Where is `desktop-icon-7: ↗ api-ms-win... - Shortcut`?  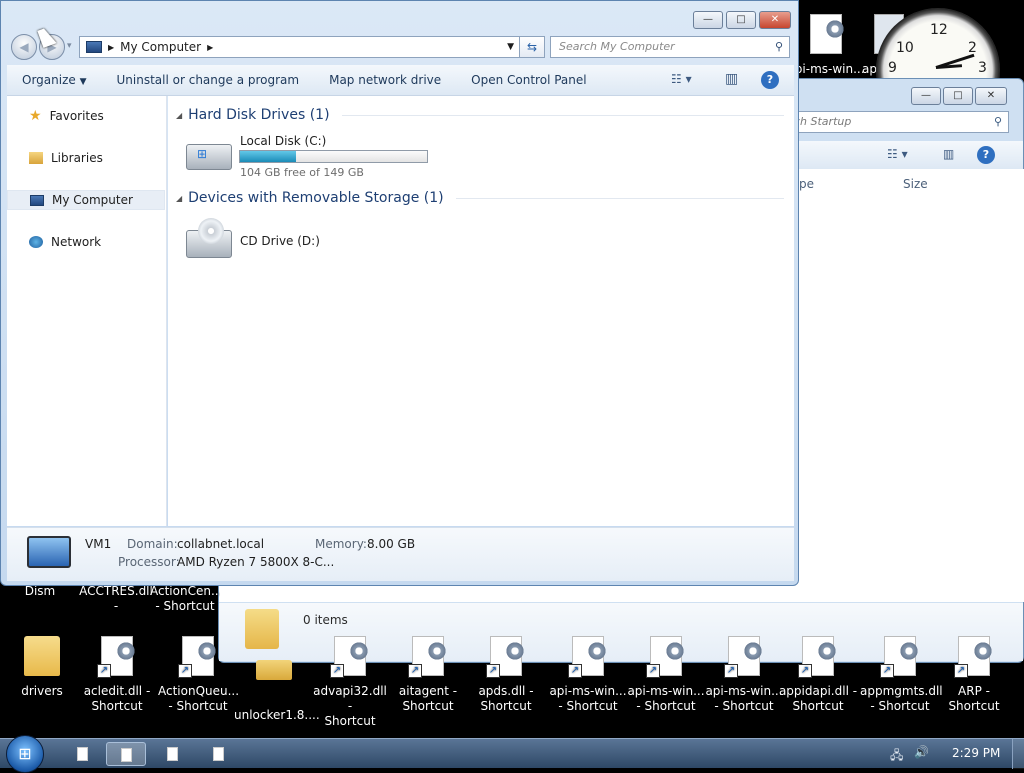
desktop-icon-7: ↗ api-ms-win... - Shortcut is located at coordinates (588, 675).